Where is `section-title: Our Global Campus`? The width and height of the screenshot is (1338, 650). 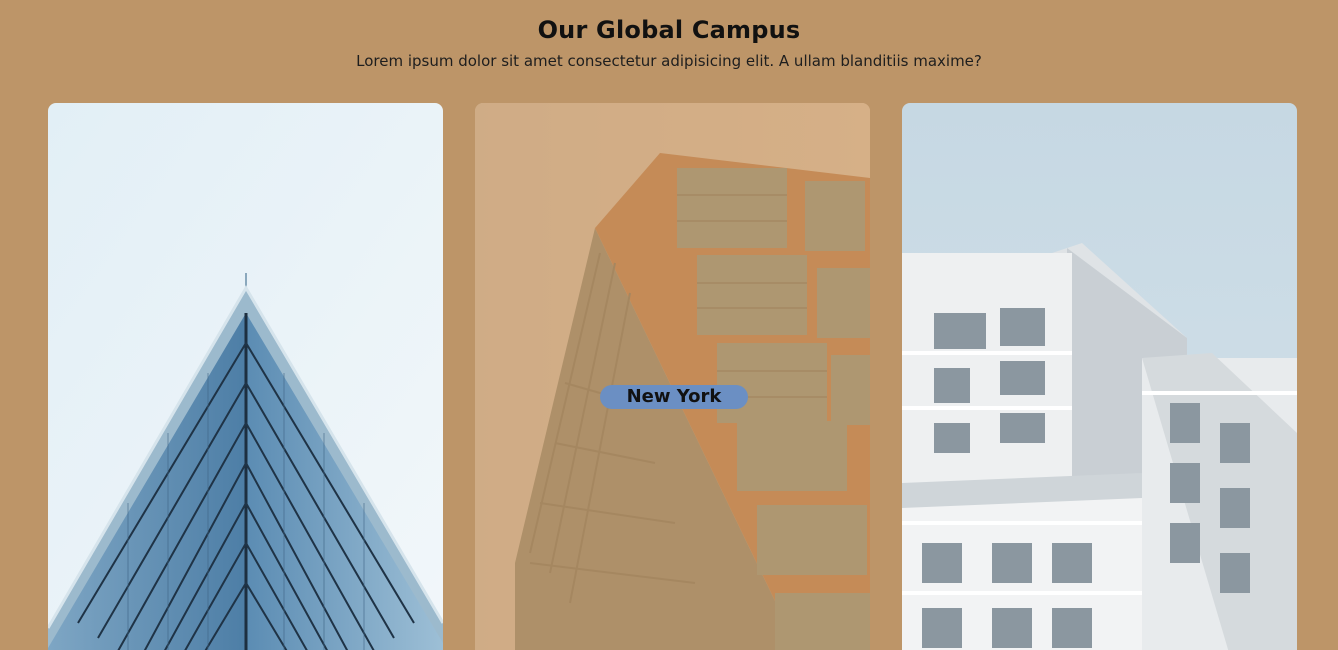
section-title: Our Global Campus is located at coordinates (669, 30).